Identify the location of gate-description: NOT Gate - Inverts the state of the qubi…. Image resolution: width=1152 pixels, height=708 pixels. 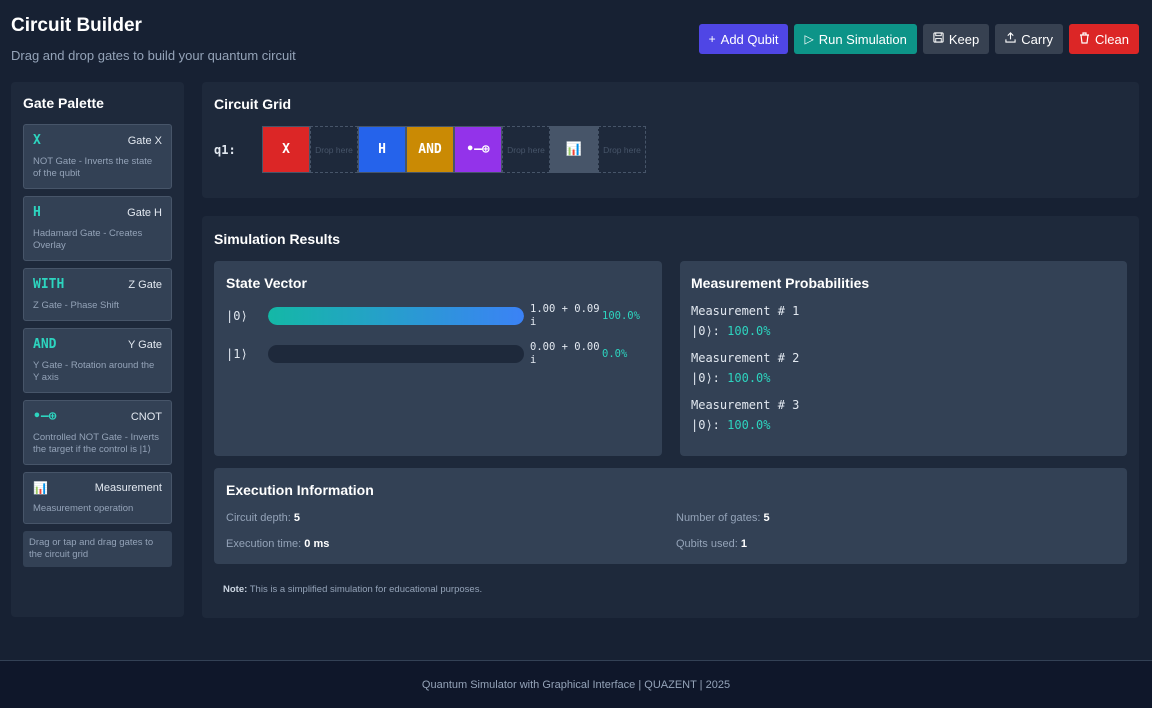
(93, 167).